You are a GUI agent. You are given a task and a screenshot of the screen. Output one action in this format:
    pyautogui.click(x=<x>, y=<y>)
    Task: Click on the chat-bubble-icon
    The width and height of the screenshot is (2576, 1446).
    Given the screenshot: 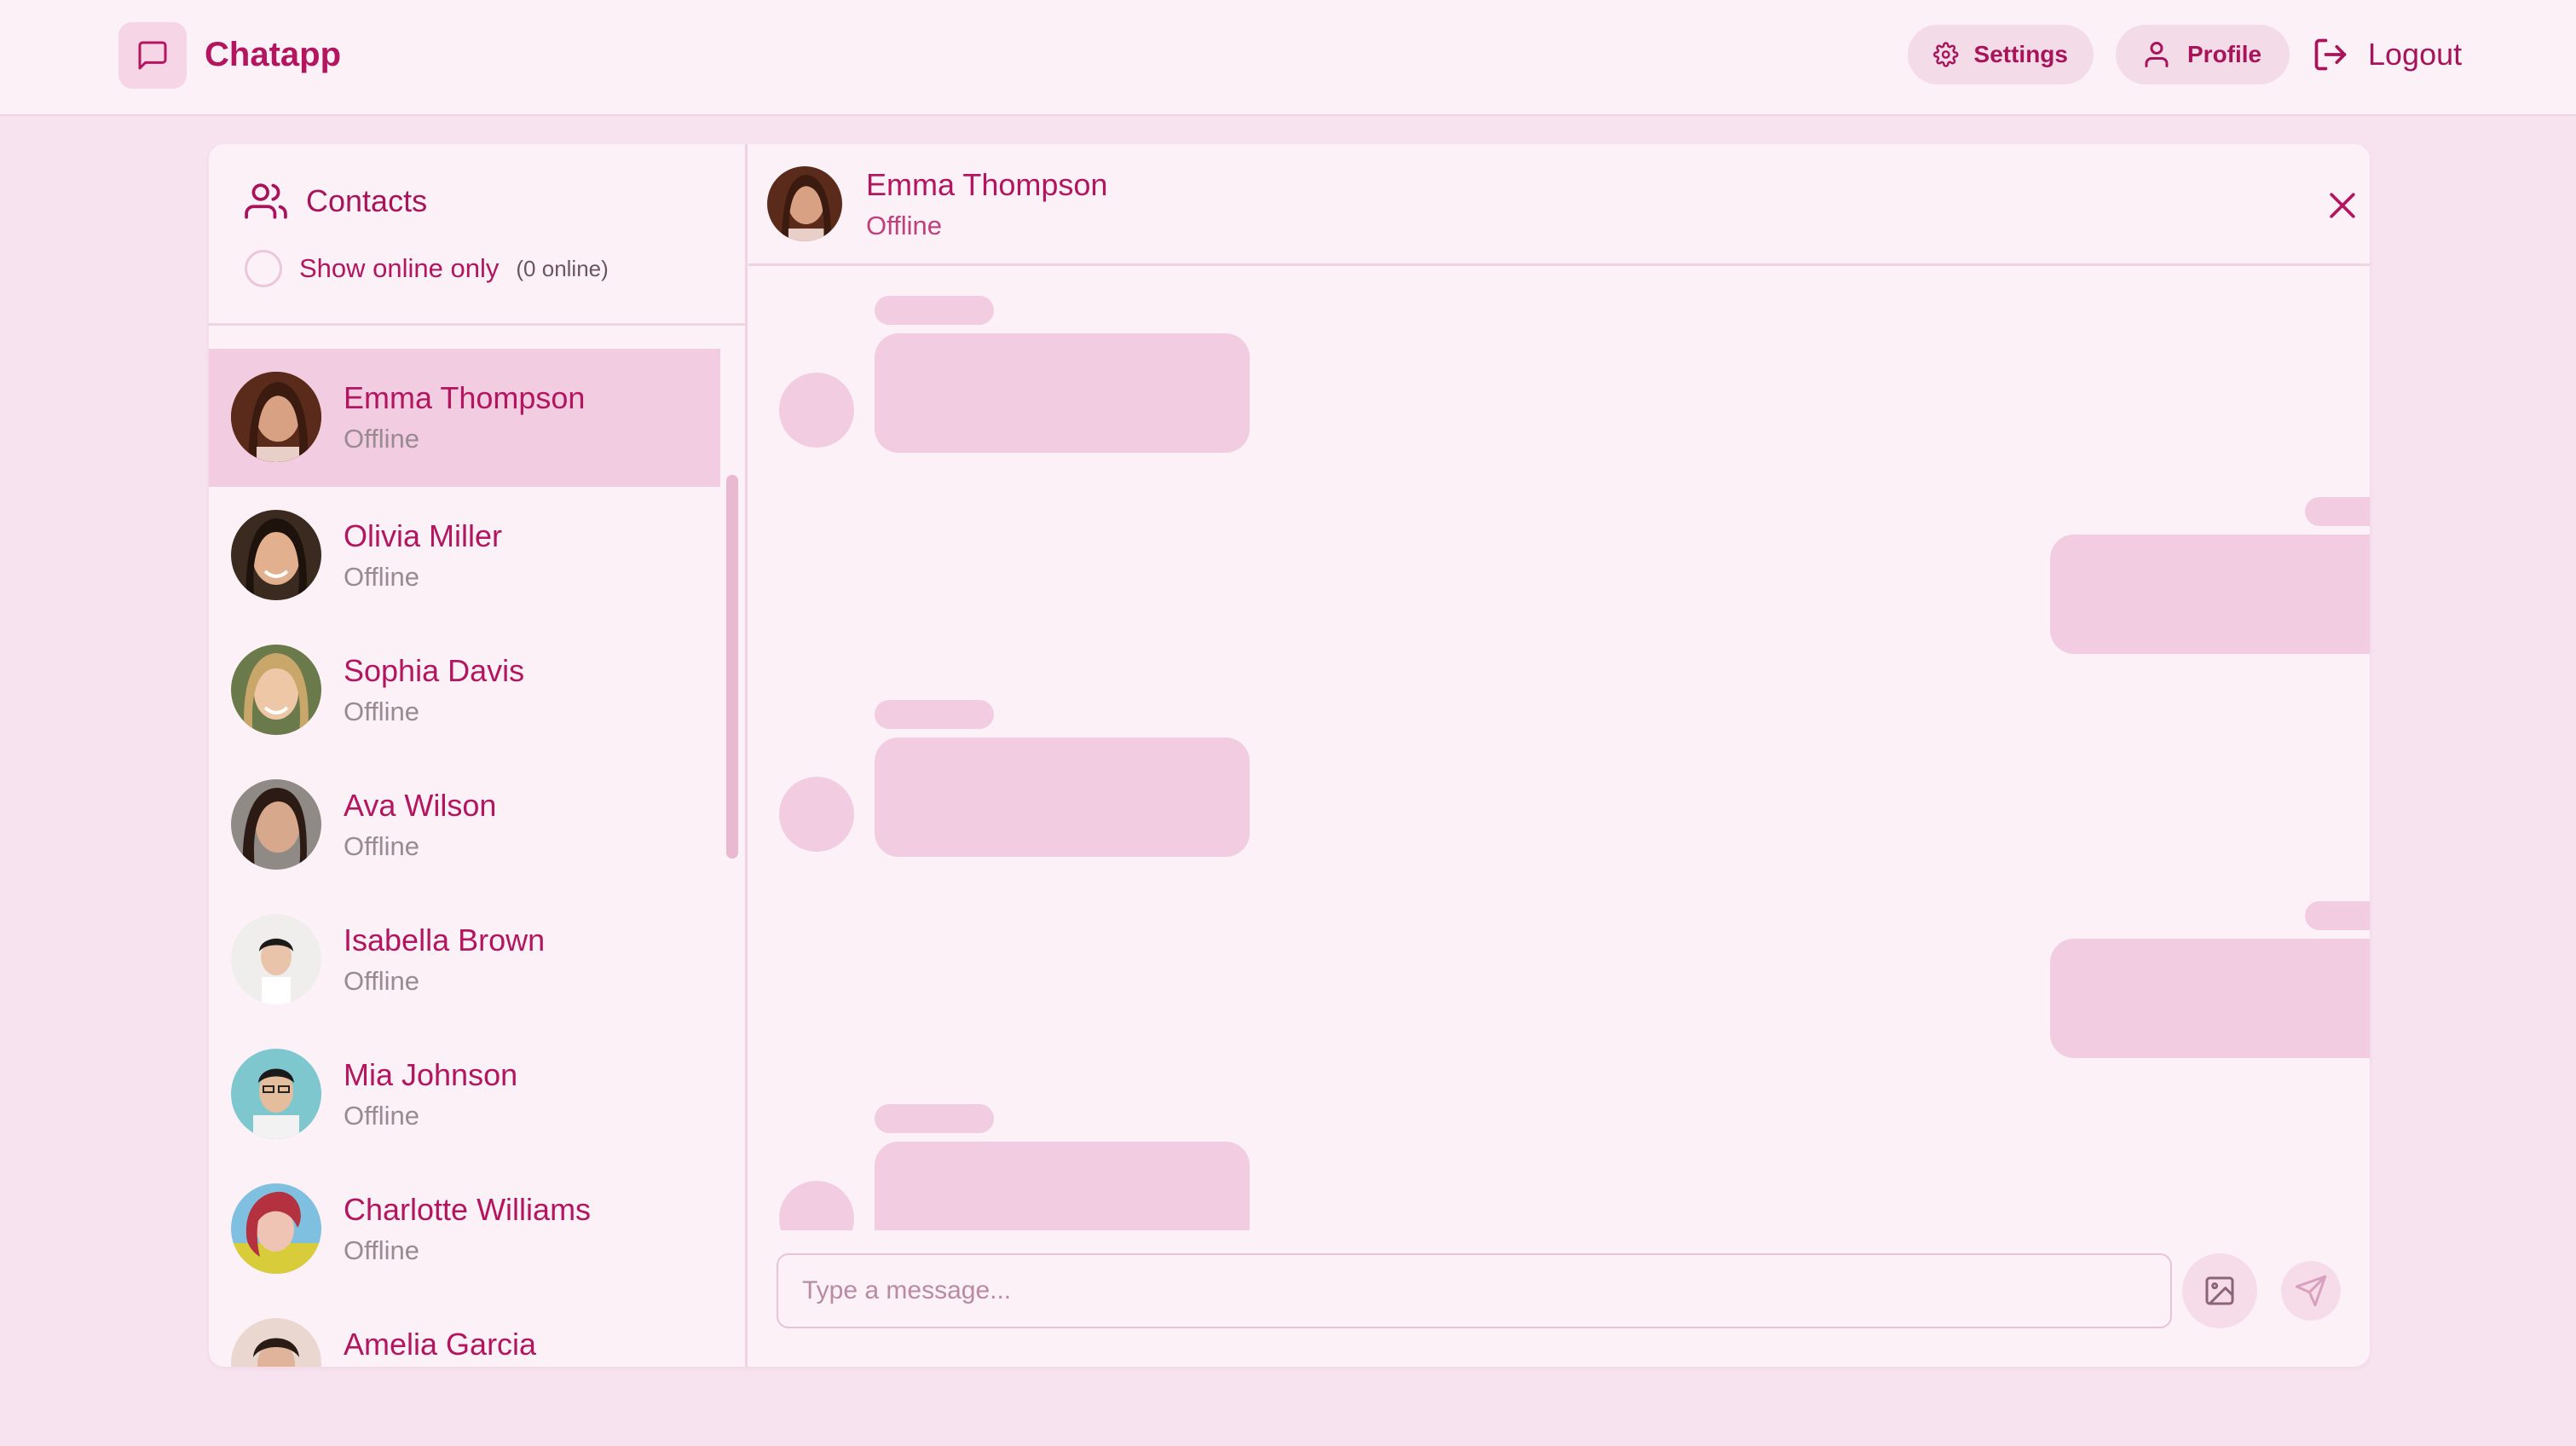 What is the action you would take?
    pyautogui.click(x=152, y=55)
    